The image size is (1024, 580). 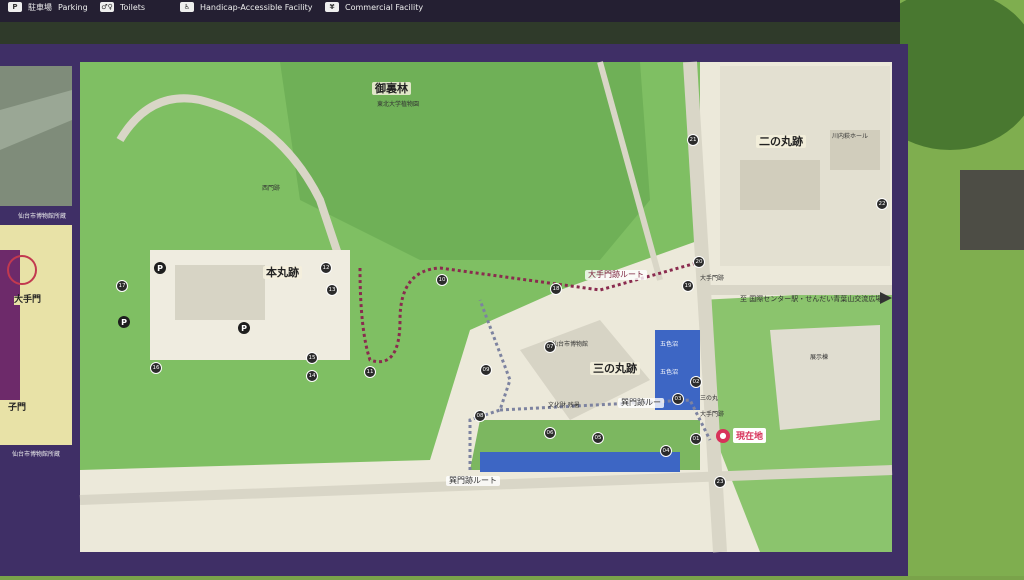 I want to click on place-ote-gate: 大手門跡, so click(x=712, y=414).